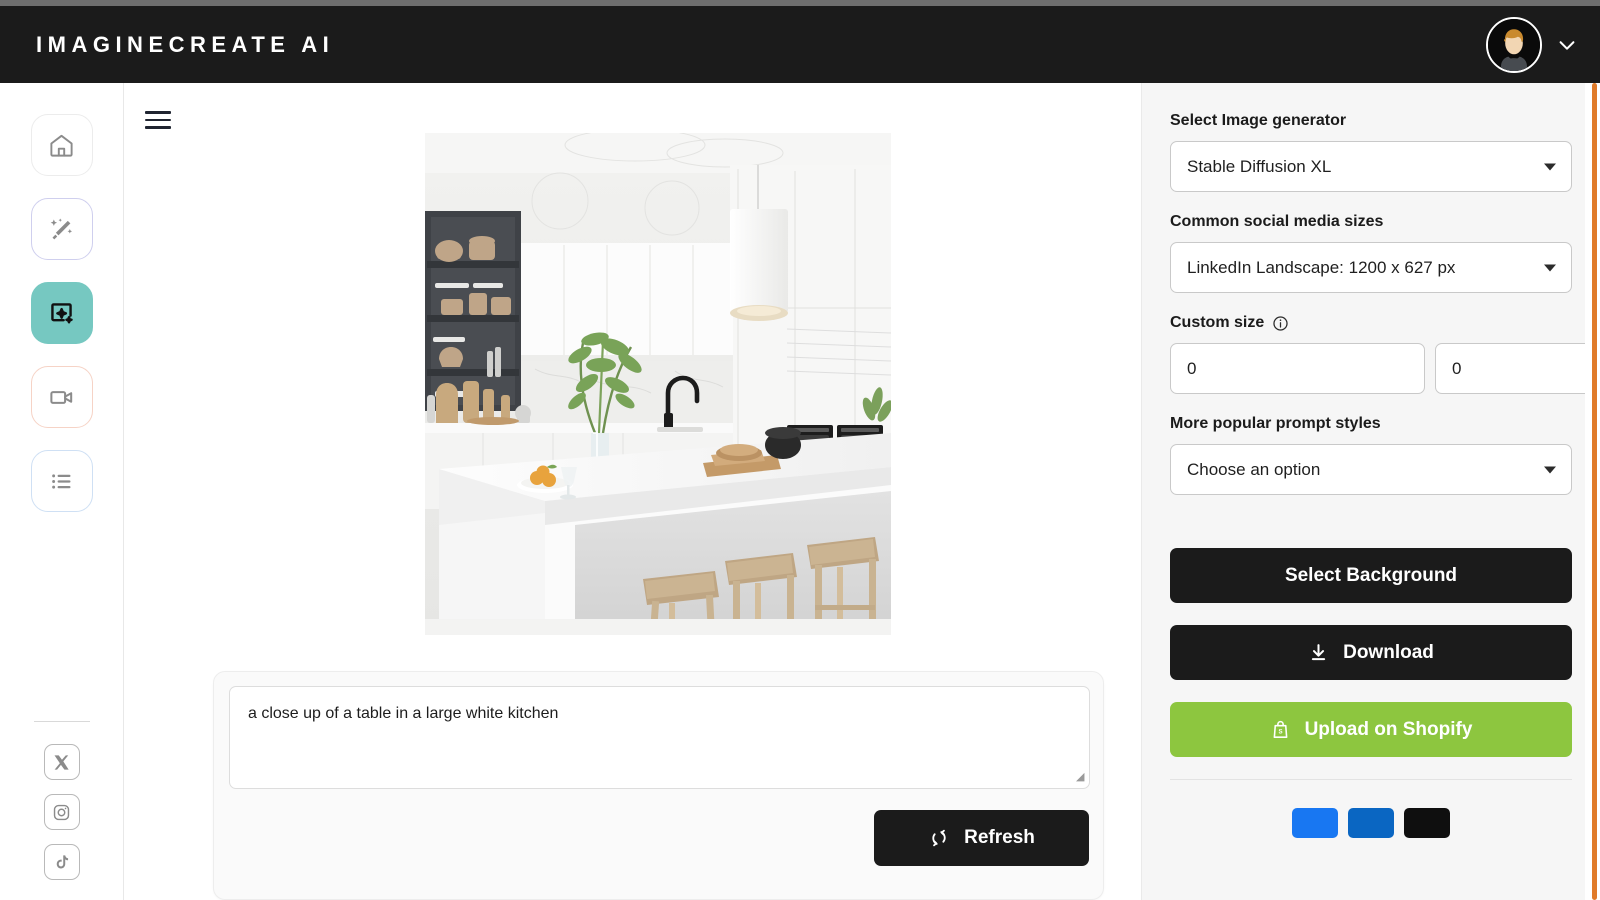  I want to click on rail-divider, so click(61, 721).